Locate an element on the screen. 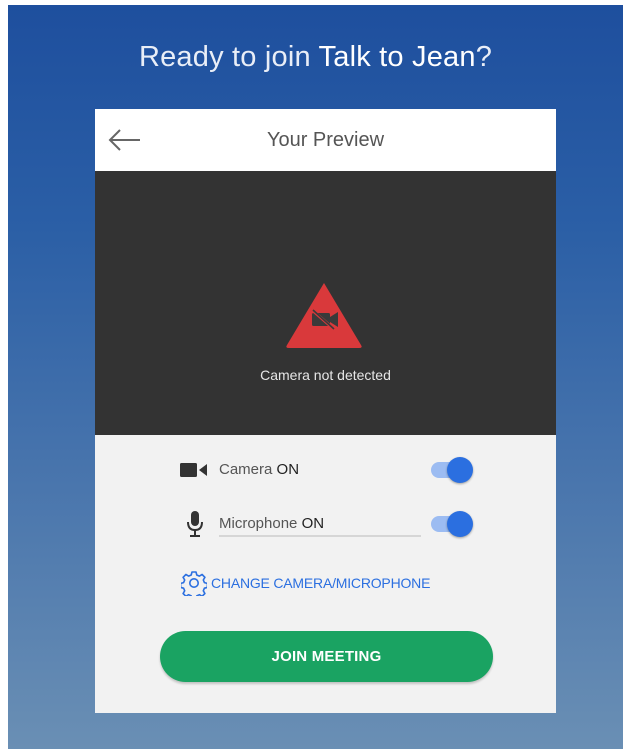 This screenshot has height=749, width=623. camera-state: ON is located at coordinates (288, 469).